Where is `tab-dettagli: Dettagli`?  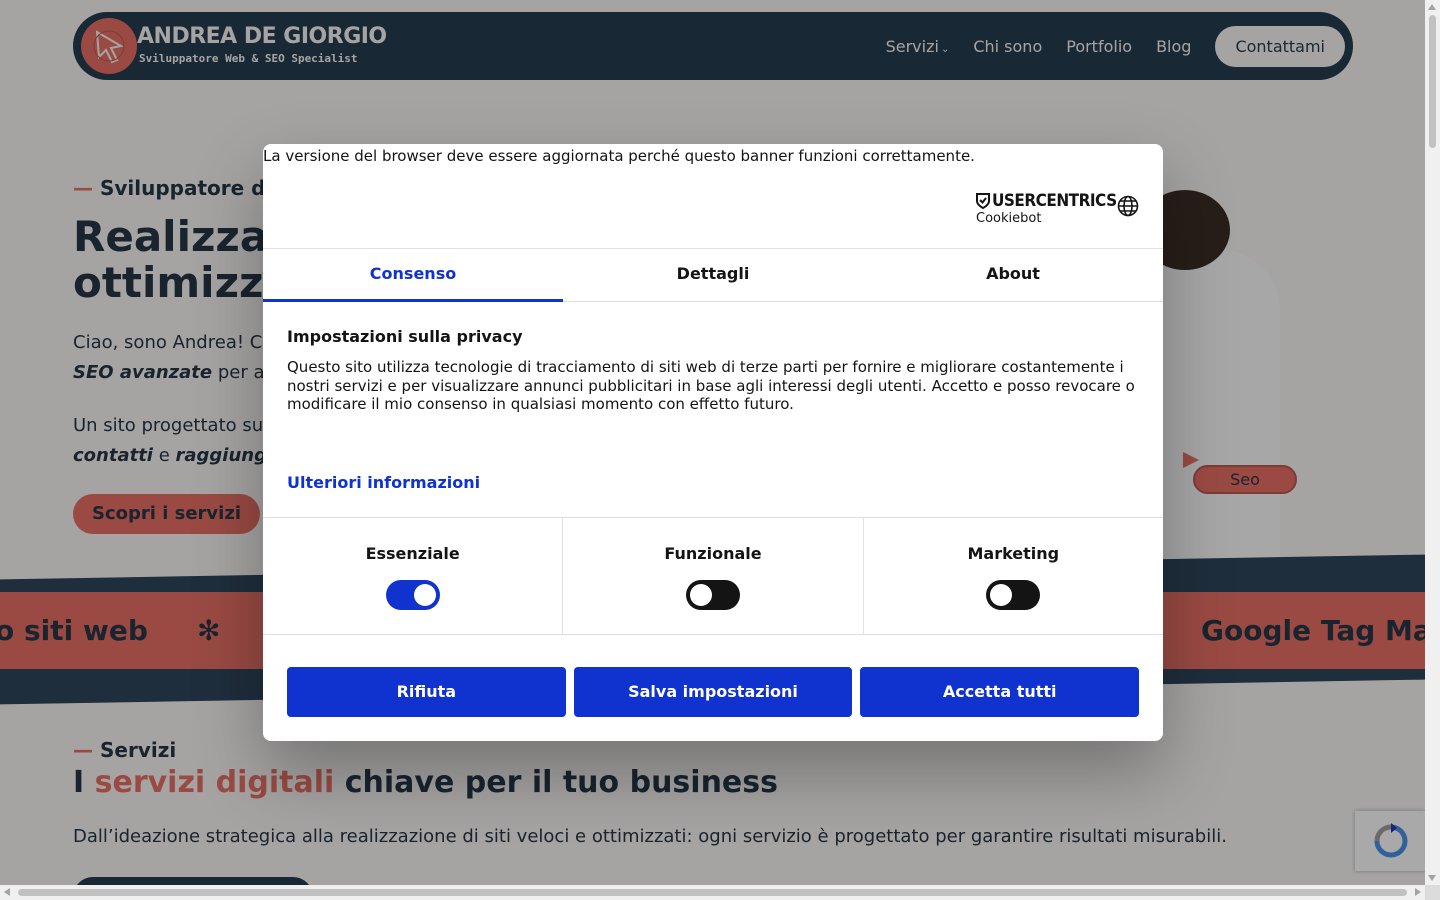
tab-dettagli: Dettagli is located at coordinates (713, 275).